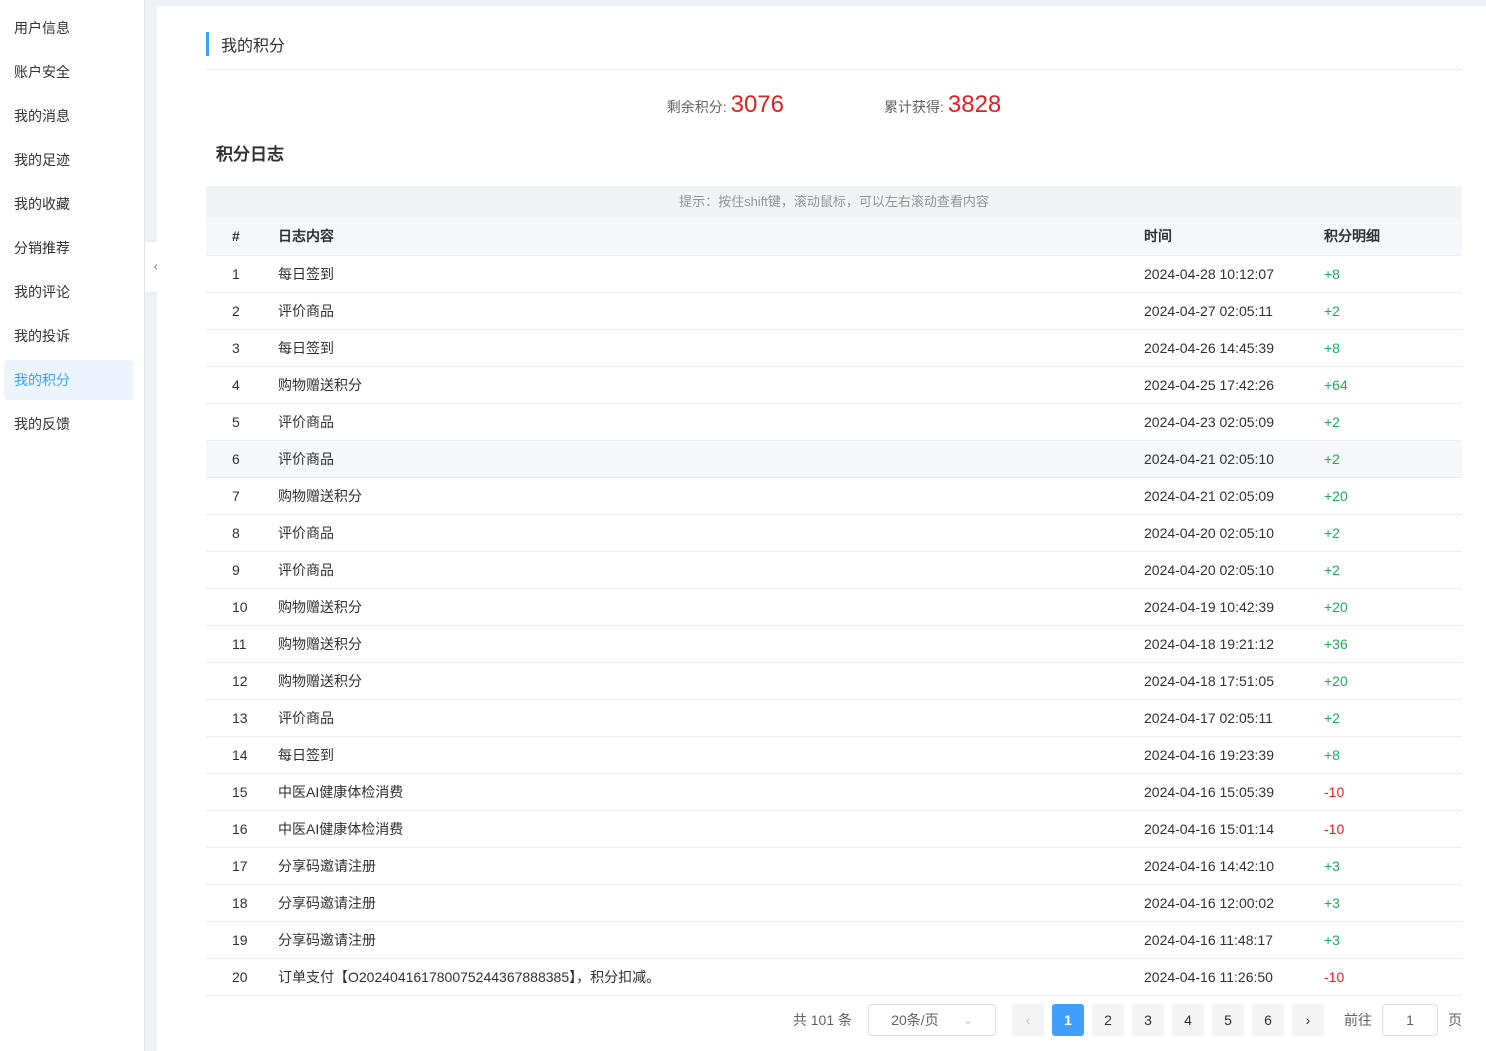 The width and height of the screenshot is (1486, 1051). What do you see at coordinates (68, 72) in the screenshot?
I see `sidebar-item-1: 账户安全` at bounding box center [68, 72].